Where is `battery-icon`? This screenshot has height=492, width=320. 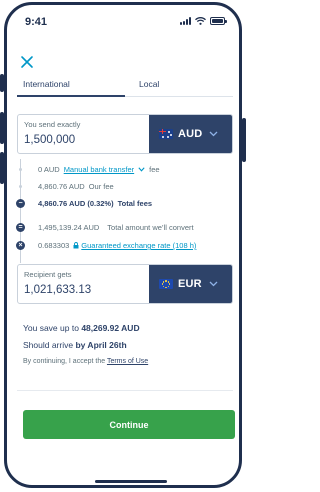 battery-icon is located at coordinates (218, 21).